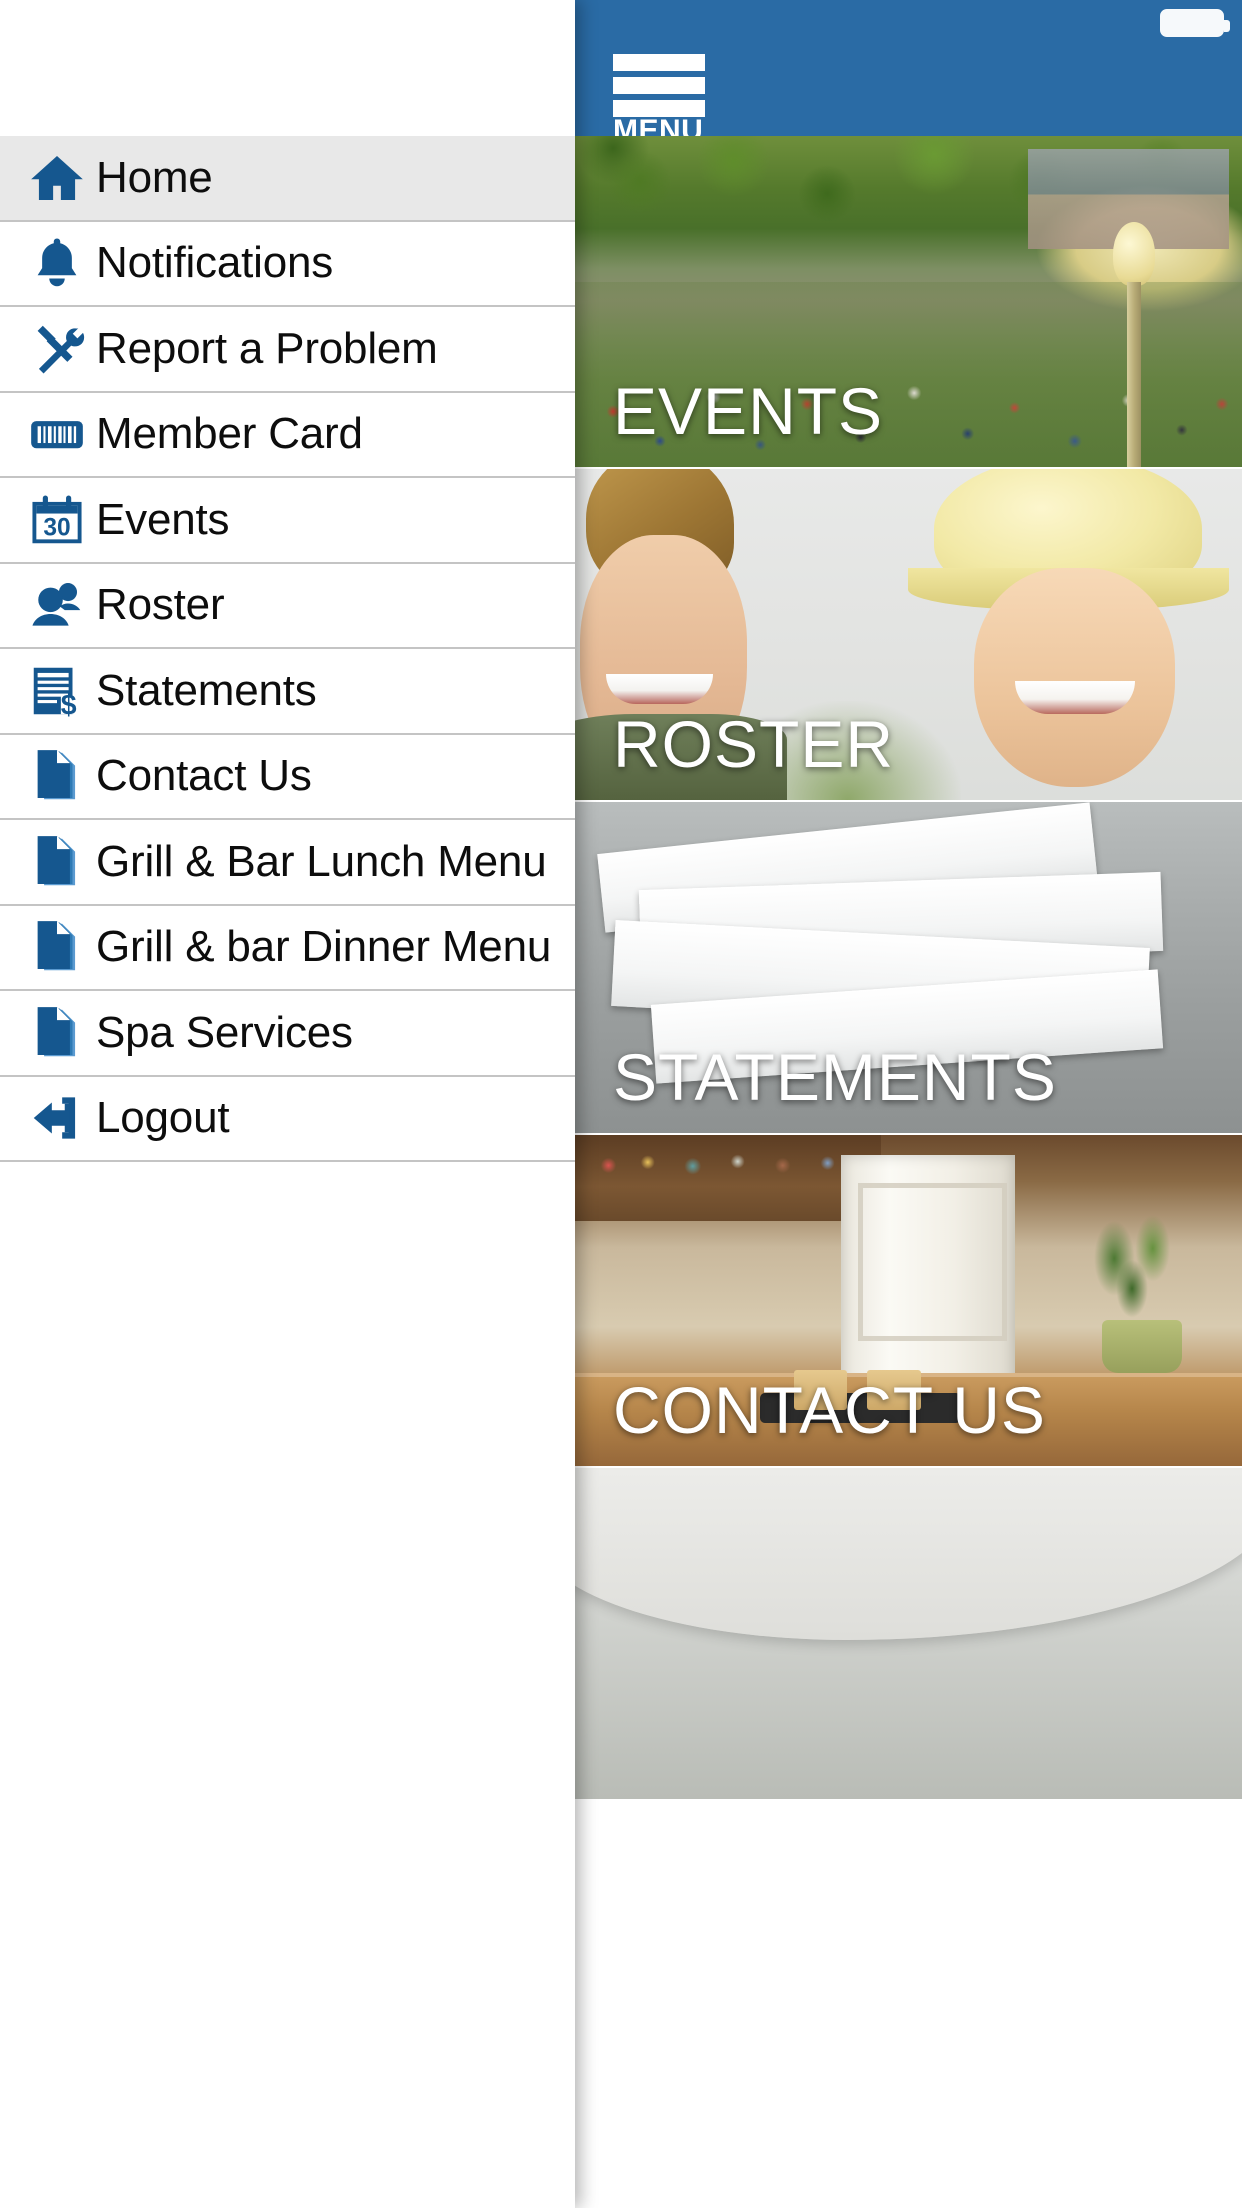  What do you see at coordinates (57, 1118) in the screenshot?
I see `logout-icon` at bounding box center [57, 1118].